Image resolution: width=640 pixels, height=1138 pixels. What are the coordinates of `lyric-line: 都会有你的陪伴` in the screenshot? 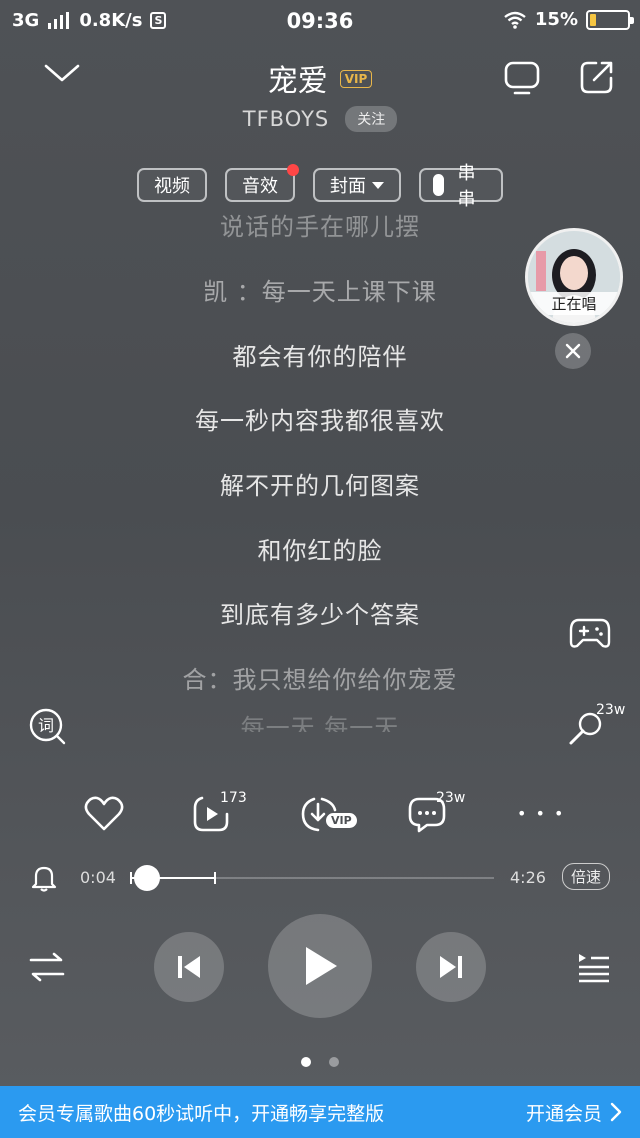 It's located at (320, 357).